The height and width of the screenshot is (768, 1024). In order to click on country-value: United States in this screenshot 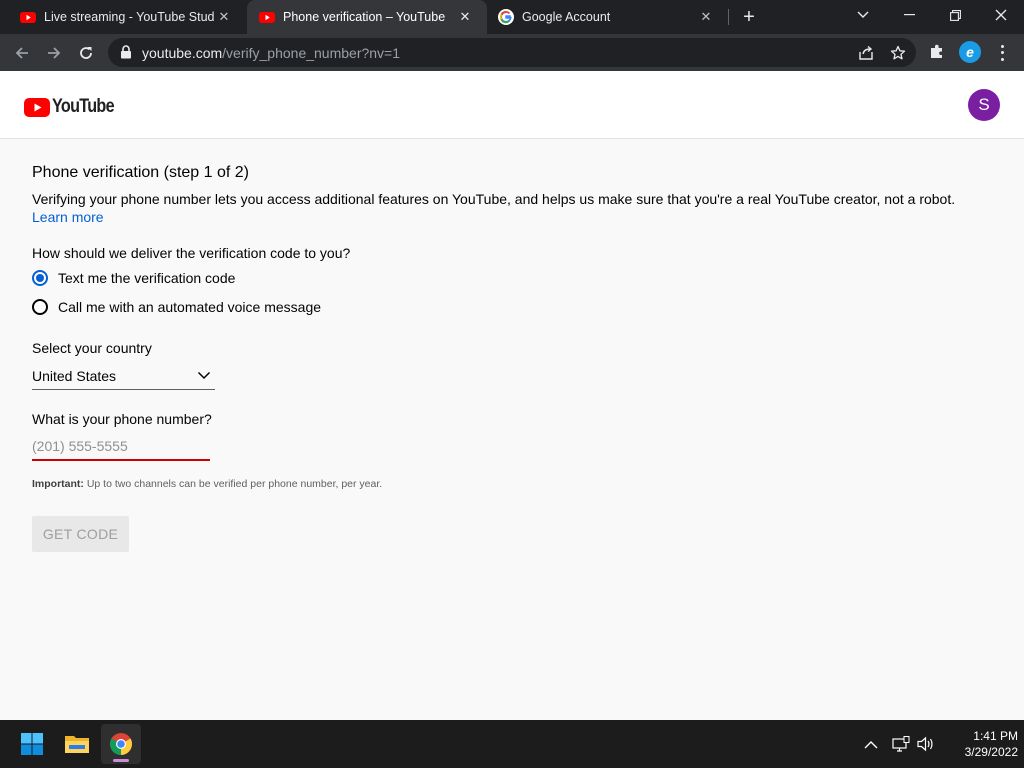, I will do `click(74, 376)`.